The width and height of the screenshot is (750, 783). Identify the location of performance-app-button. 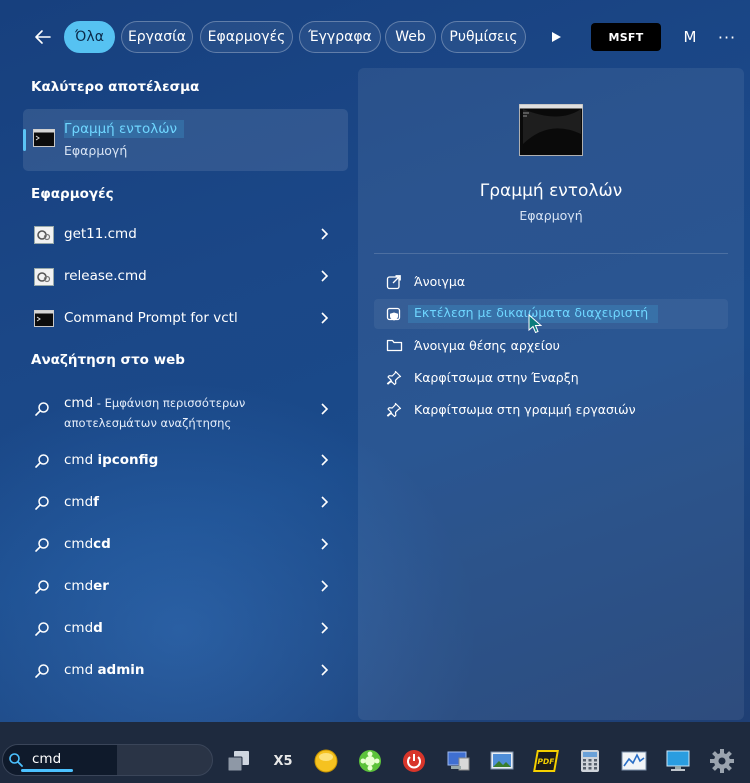
(634, 761).